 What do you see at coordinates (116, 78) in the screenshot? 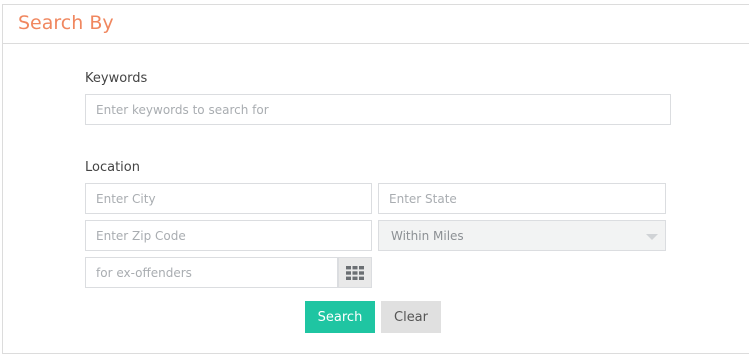
I see `keywords-label: Keywords` at bounding box center [116, 78].